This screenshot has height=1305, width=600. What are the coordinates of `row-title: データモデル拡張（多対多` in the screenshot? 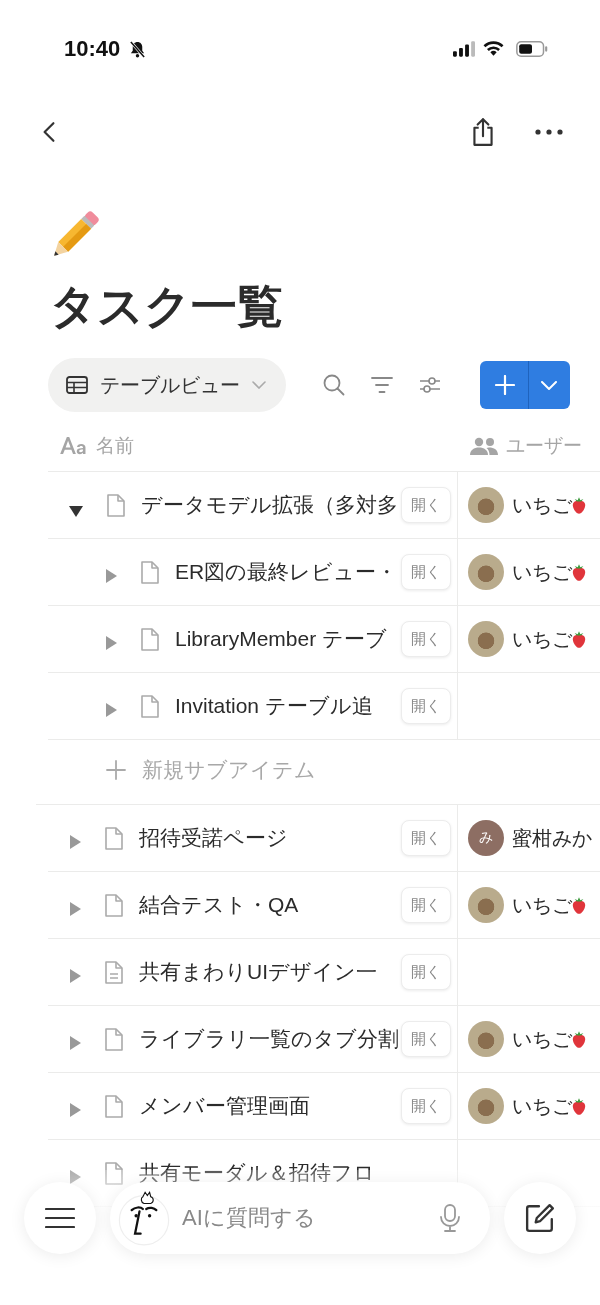 It's located at (269, 505).